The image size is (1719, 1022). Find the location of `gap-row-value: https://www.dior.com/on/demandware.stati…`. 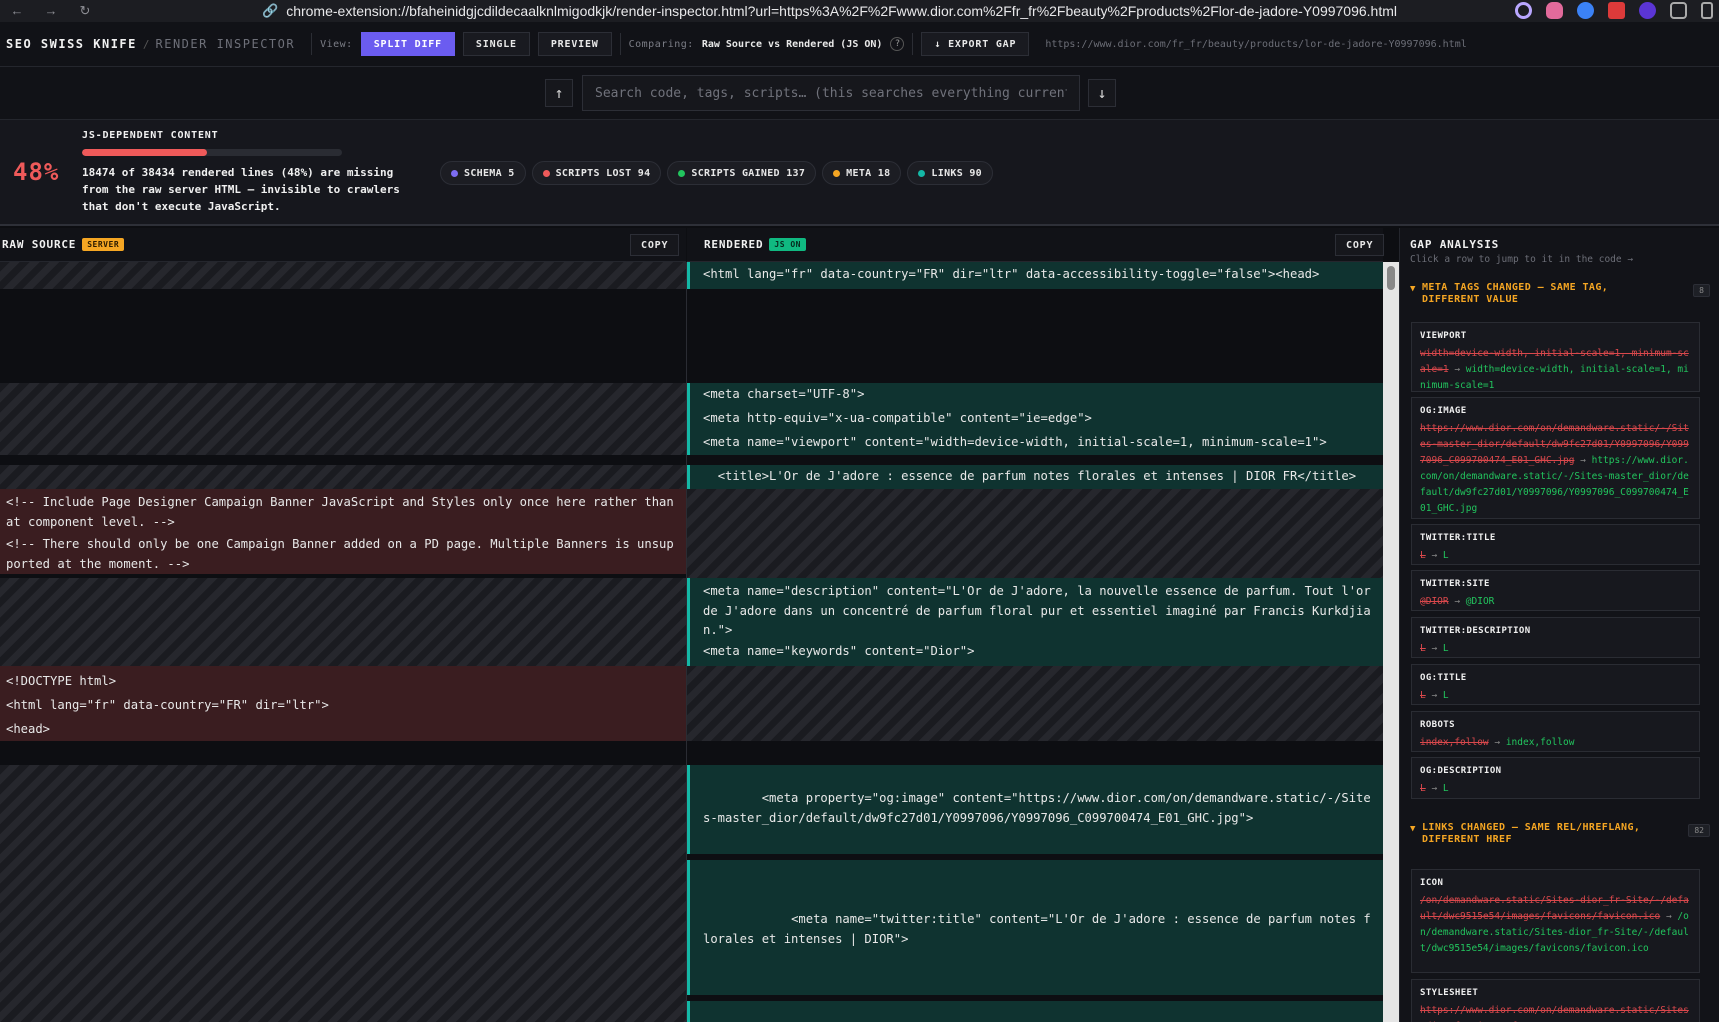

gap-row-value: https://www.dior.com/on/demandware.stati… is located at coordinates (1555, 469).